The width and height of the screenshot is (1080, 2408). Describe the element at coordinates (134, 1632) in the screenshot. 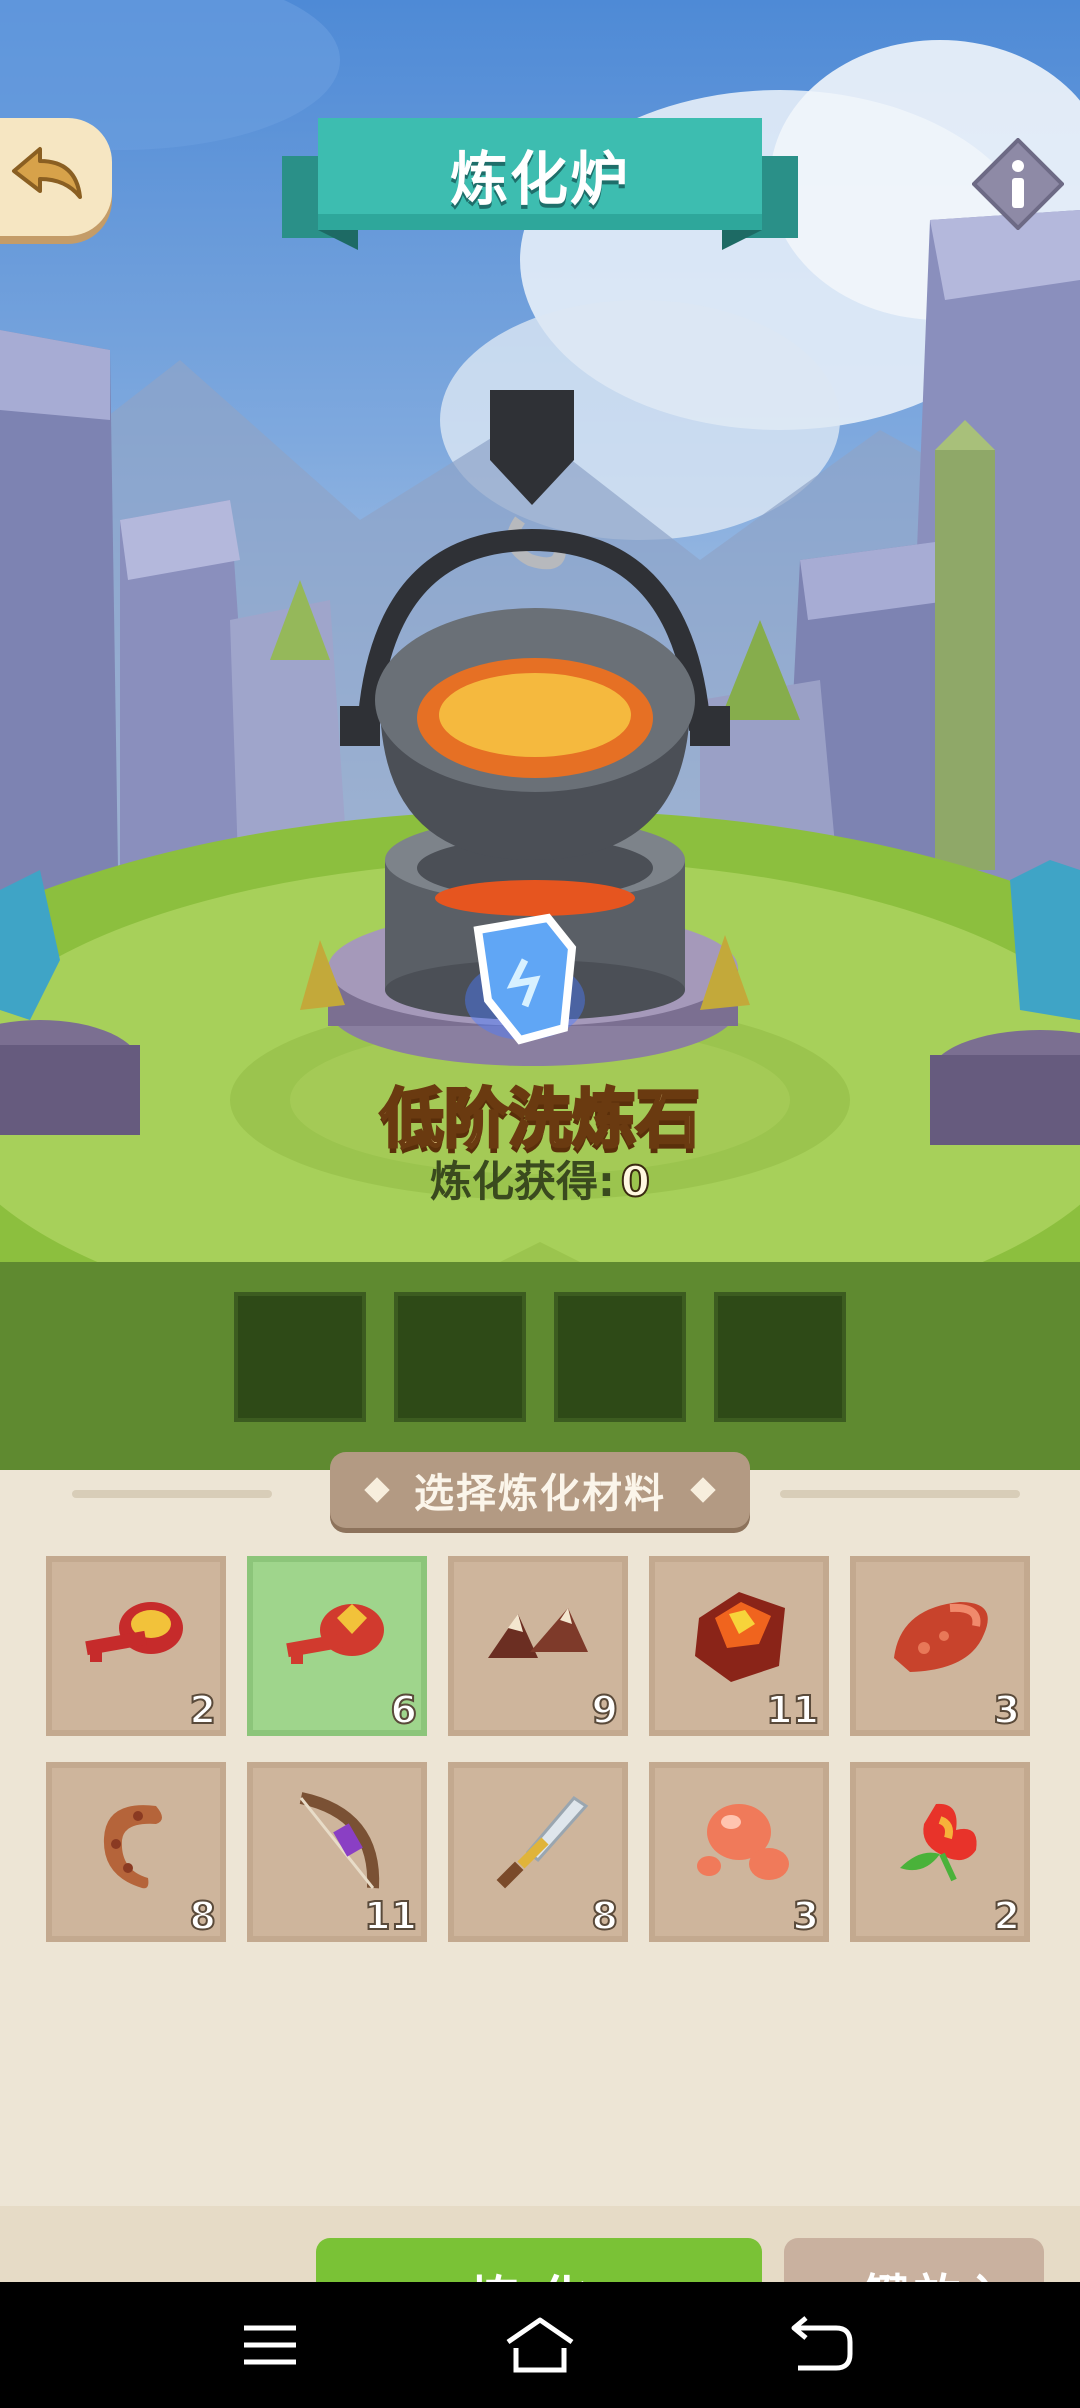

I see `red-key-icon` at that location.